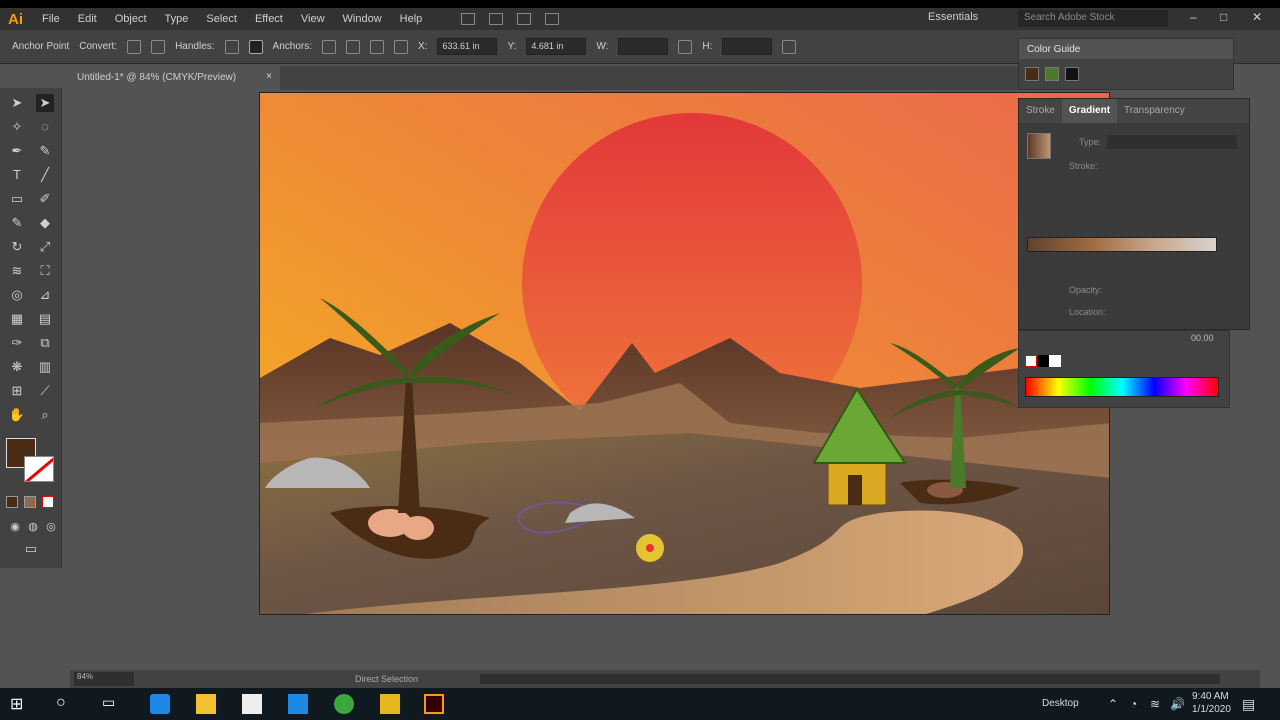 The image size is (1280, 720). I want to click on lasso-icon: ◌, so click(45, 127).